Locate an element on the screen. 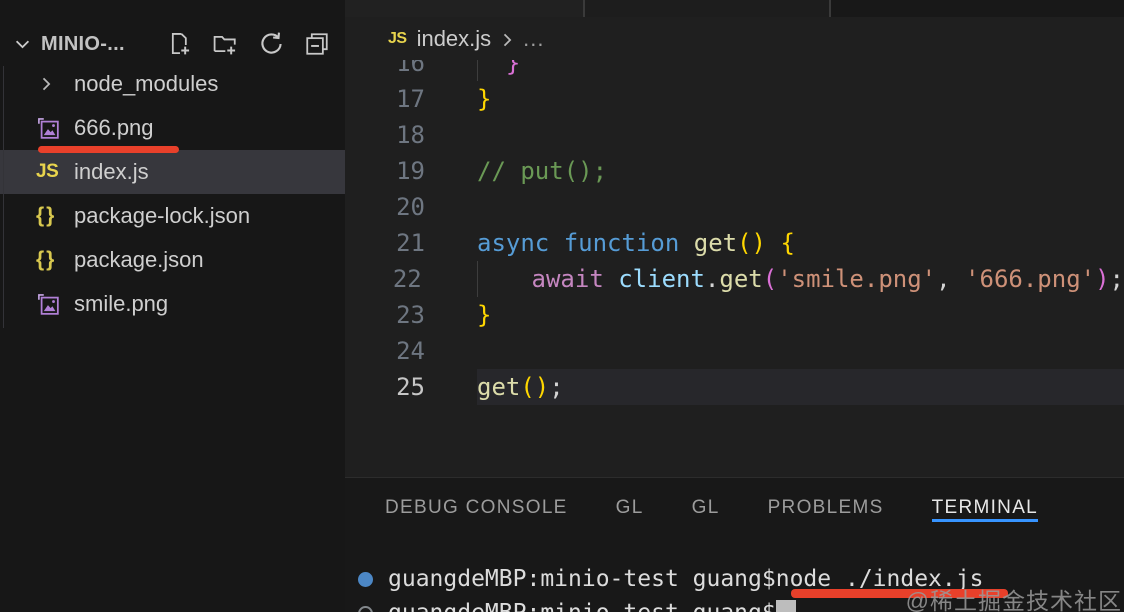 This screenshot has width=1124, height=612. panel-tab-gl-2: GL is located at coordinates (706, 508).